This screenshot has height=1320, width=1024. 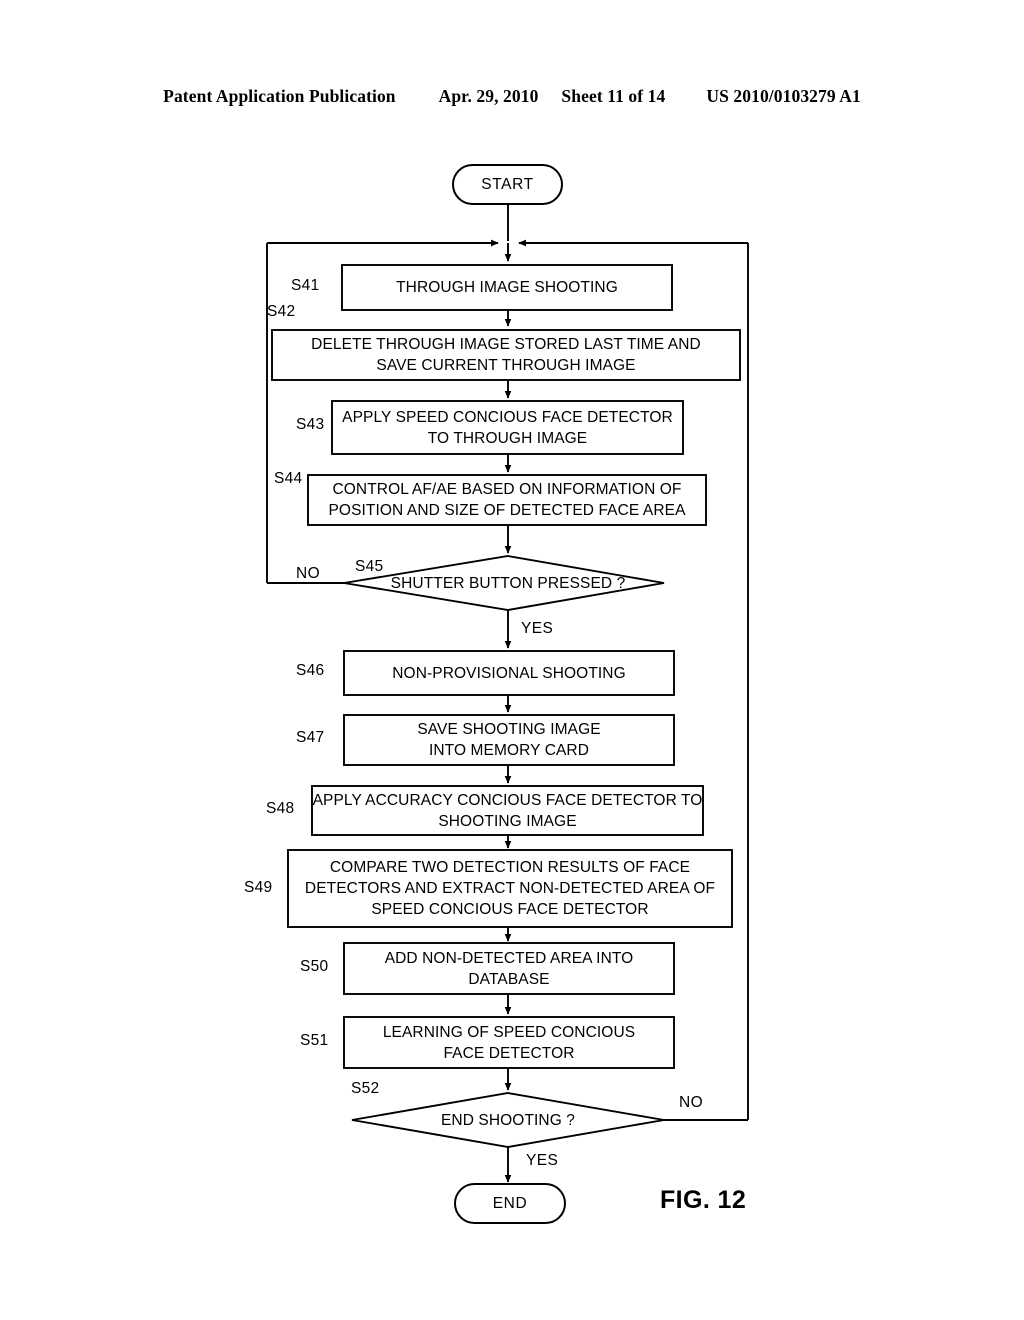 What do you see at coordinates (504, 583) in the screenshot?
I see `s45-diamond` at bounding box center [504, 583].